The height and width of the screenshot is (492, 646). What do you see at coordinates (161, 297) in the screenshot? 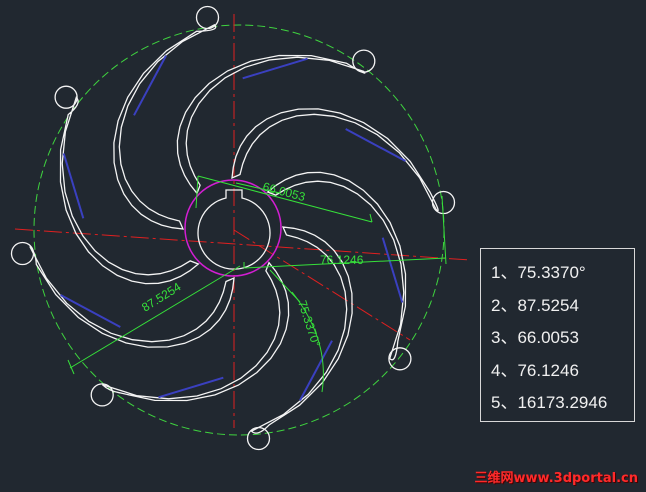
I see `dimension-87-label: 87.5254` at bounding box center [161, 297].